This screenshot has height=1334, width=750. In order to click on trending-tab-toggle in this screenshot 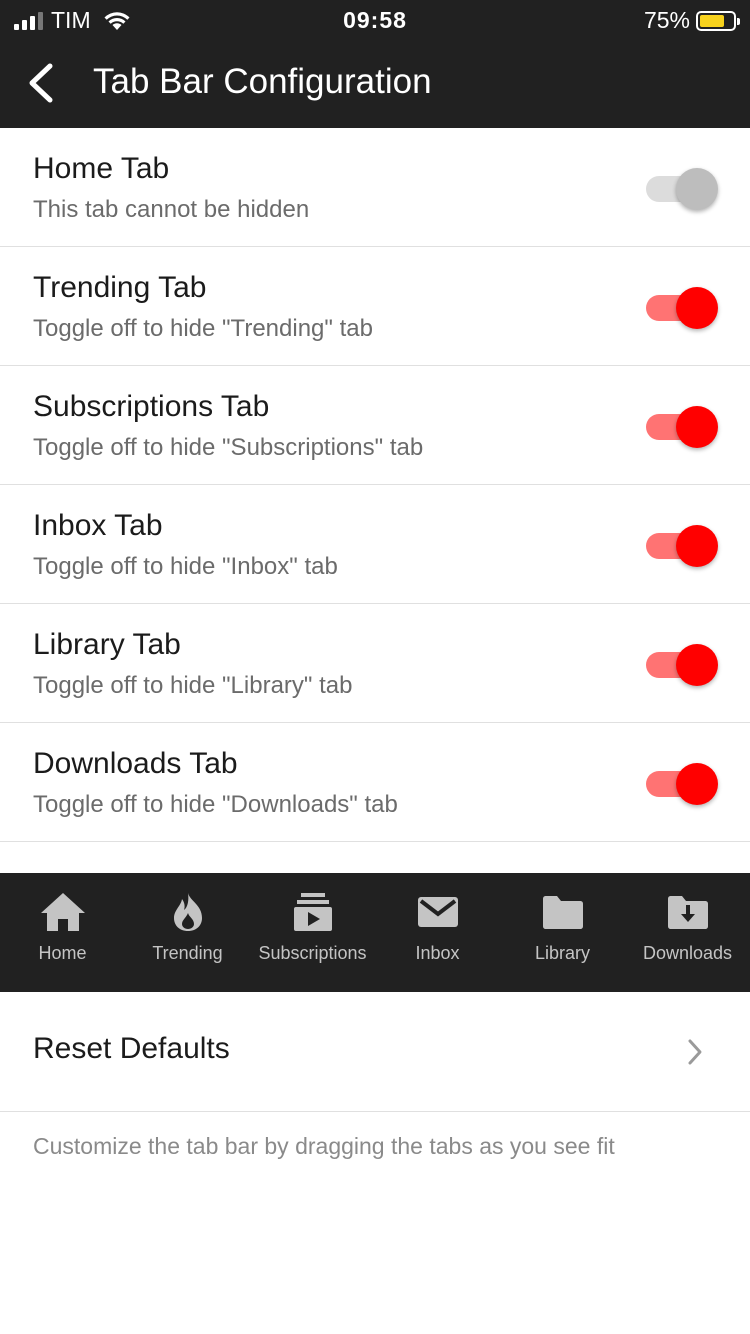, I will do `click(682, 308)`.